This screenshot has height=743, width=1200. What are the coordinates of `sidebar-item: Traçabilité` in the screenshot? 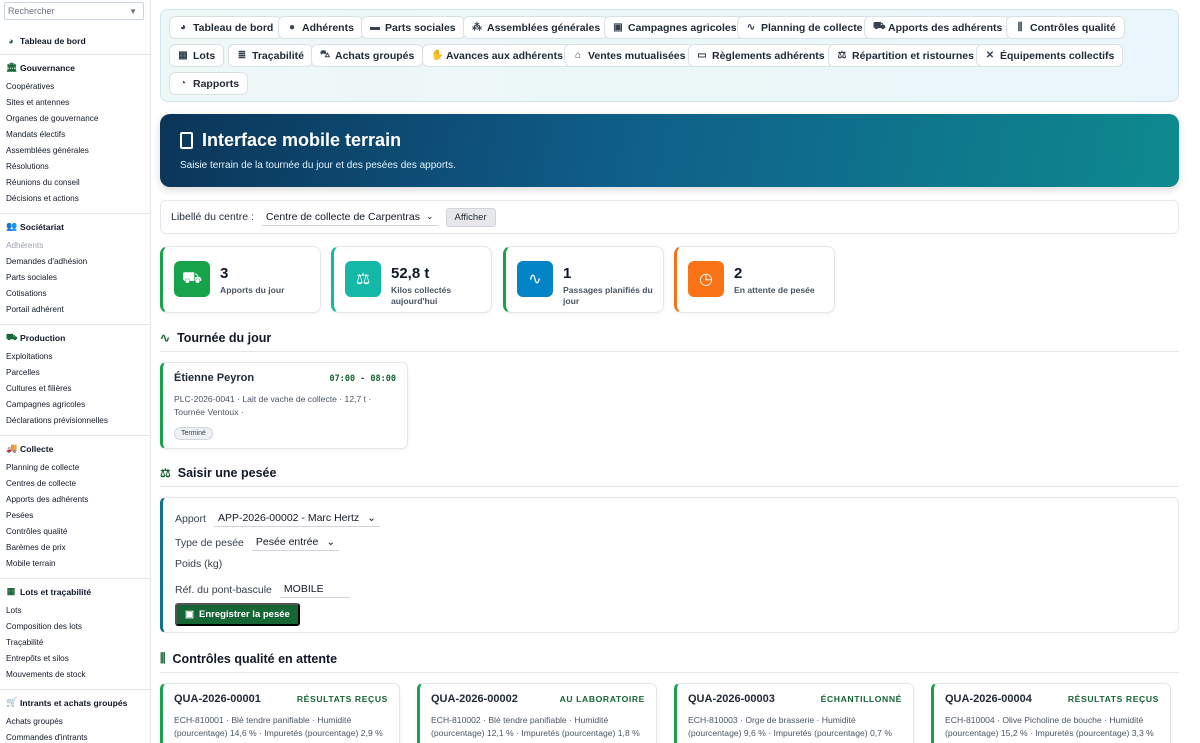 It's located at (75, 643).